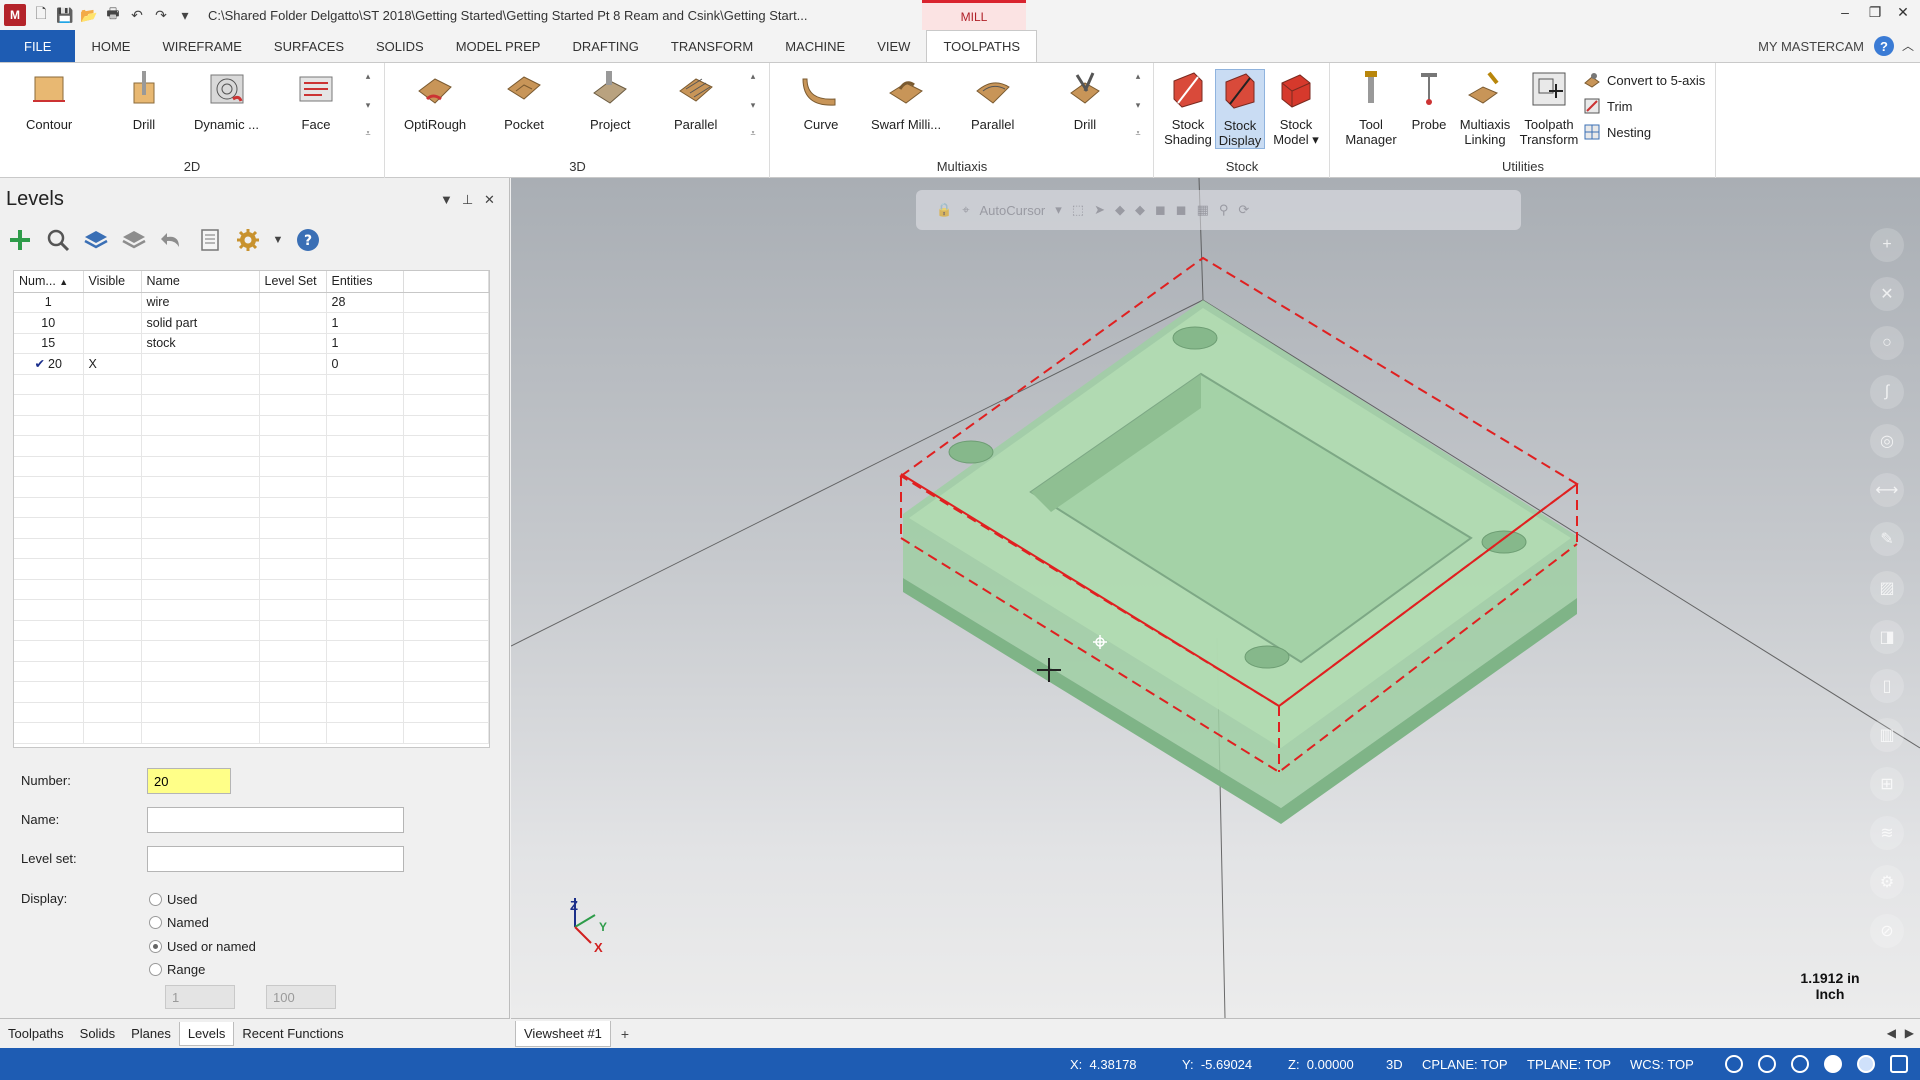 This screenshot has height=1080, width=1920. What do you see at coordinates (1899, 1064) in the screenshot?
I see `section-view-icon` at bounding box center [1899, 1064].